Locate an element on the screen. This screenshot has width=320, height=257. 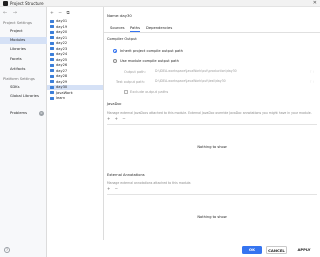
annotations-list: Nothing to show is located at coordinates (212, 216).